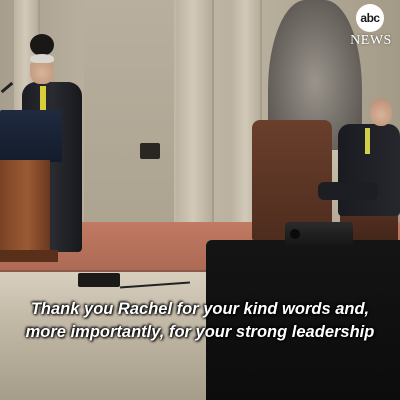  I want to click on news-logo-text: NEWS, so click(371, 40).